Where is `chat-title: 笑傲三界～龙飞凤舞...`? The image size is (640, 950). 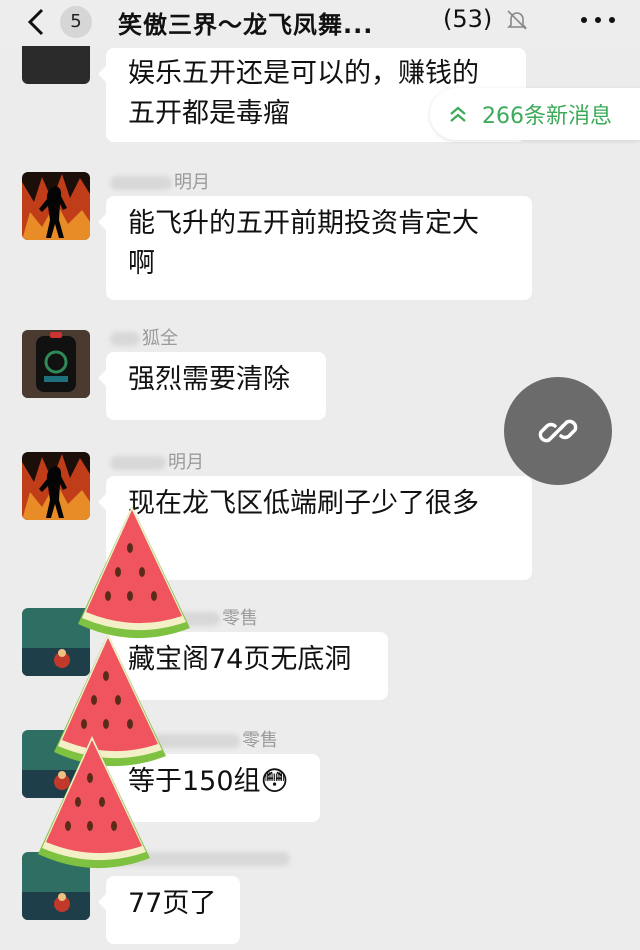
chat-title: 笑傲三界～龙飞凤舞... is located at coordinates (246, 25).